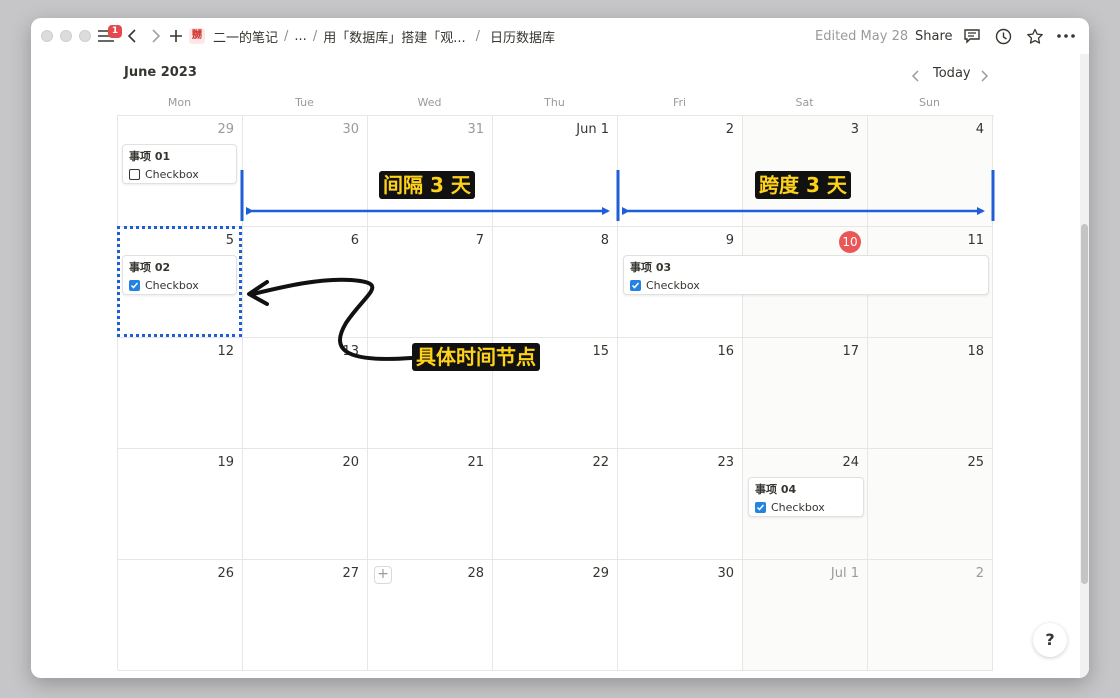 The height and width of the screenshot is (698, 1120). What do you see at coordinates (350, 462) in the screenshot?
I see `day-number: 20` at bounding box center [350, 462].